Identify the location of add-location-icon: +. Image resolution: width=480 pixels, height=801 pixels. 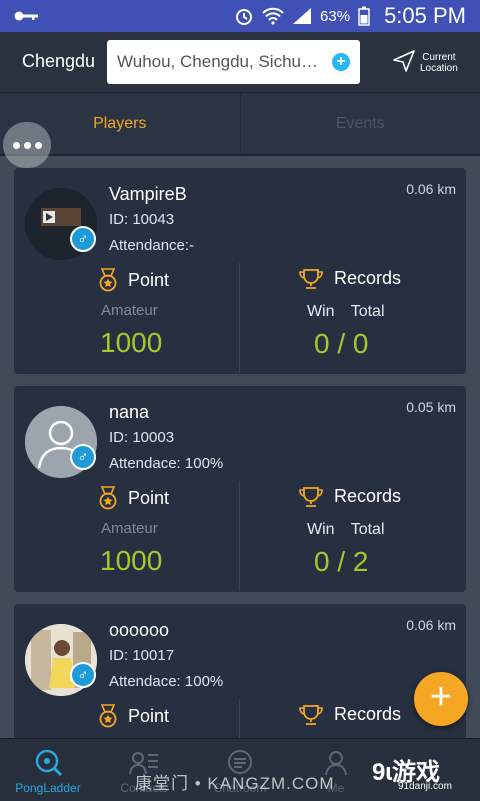
(341, 62).